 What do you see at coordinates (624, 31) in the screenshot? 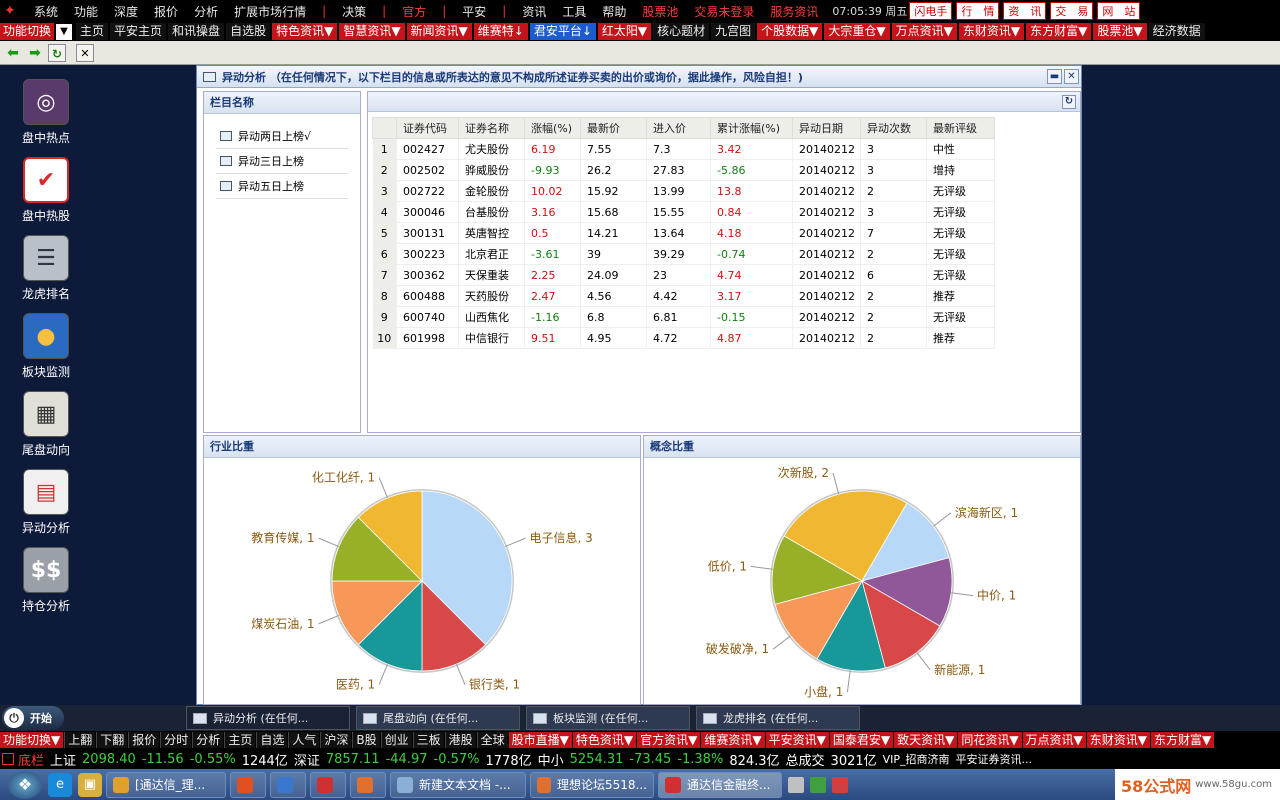
I see `bar2-item: 红太阳▼` at bounding box center [624, 31].